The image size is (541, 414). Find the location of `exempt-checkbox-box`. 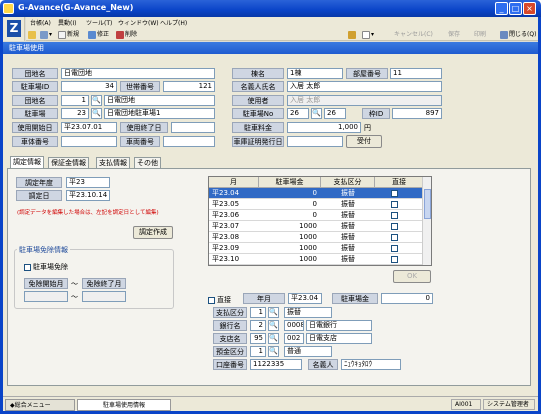

exempt-checkbox-box is located at coordinates (27, 267).